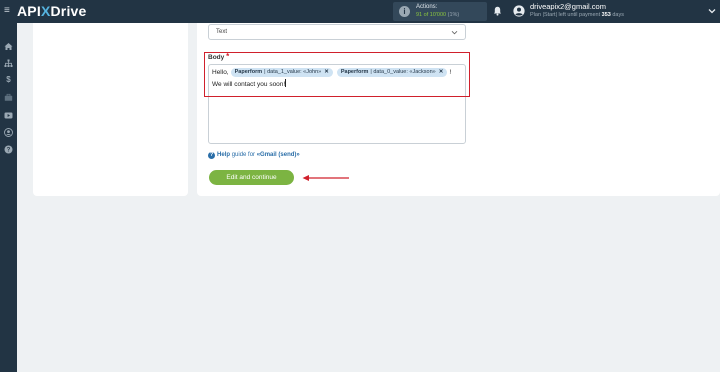 This screenshot has width=720, height=372. What do you see at coordinates (8, 97) in the screenshot?
I see `briefcase-icon` at bounding box center [8, 97].